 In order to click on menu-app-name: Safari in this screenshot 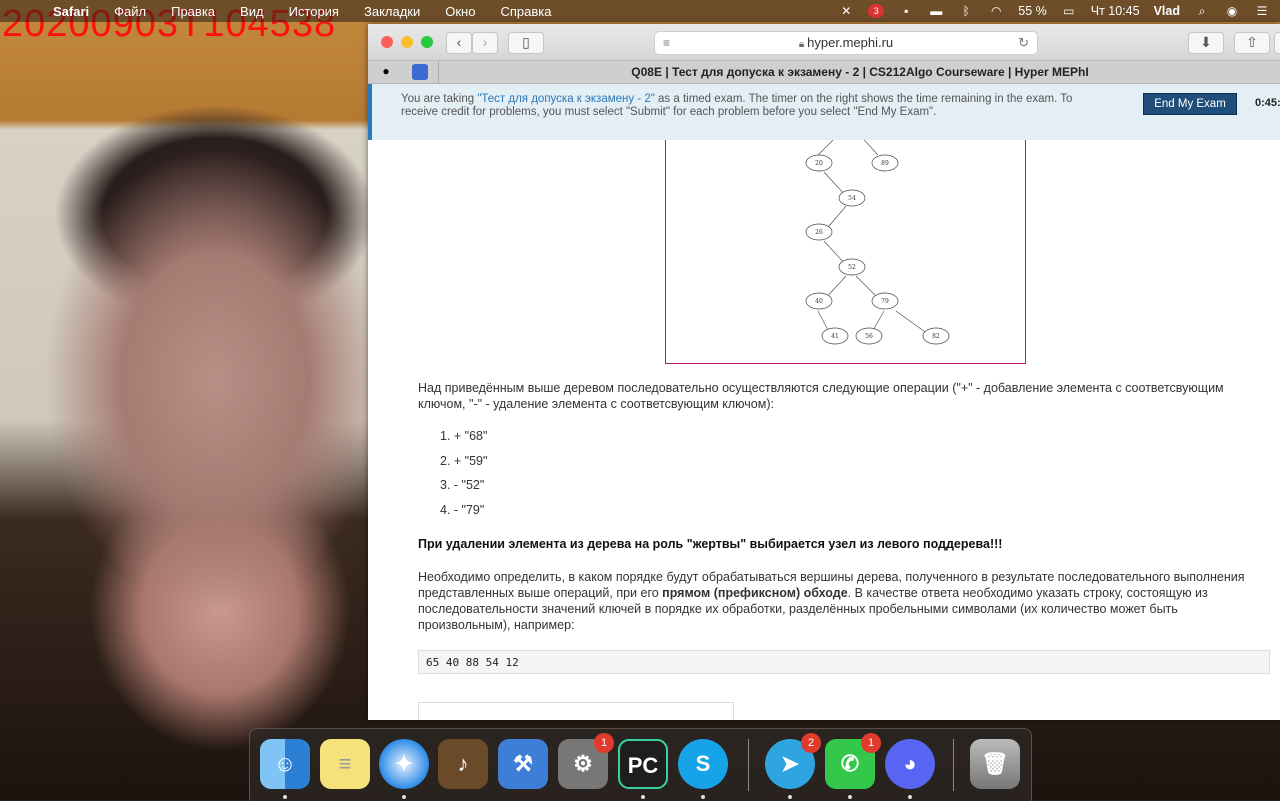, I will do `click(70, 11)`.